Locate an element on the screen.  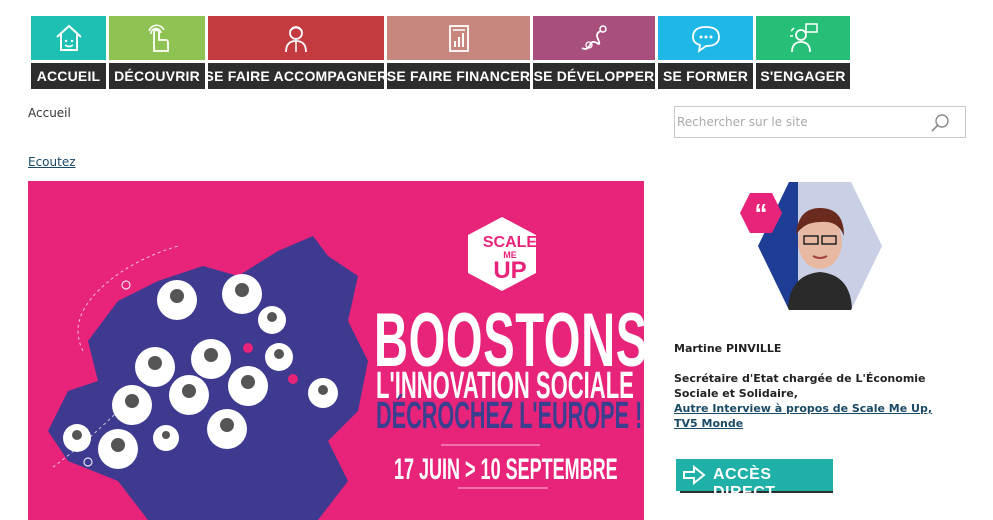
search-button is located at coordinates (940, 123).